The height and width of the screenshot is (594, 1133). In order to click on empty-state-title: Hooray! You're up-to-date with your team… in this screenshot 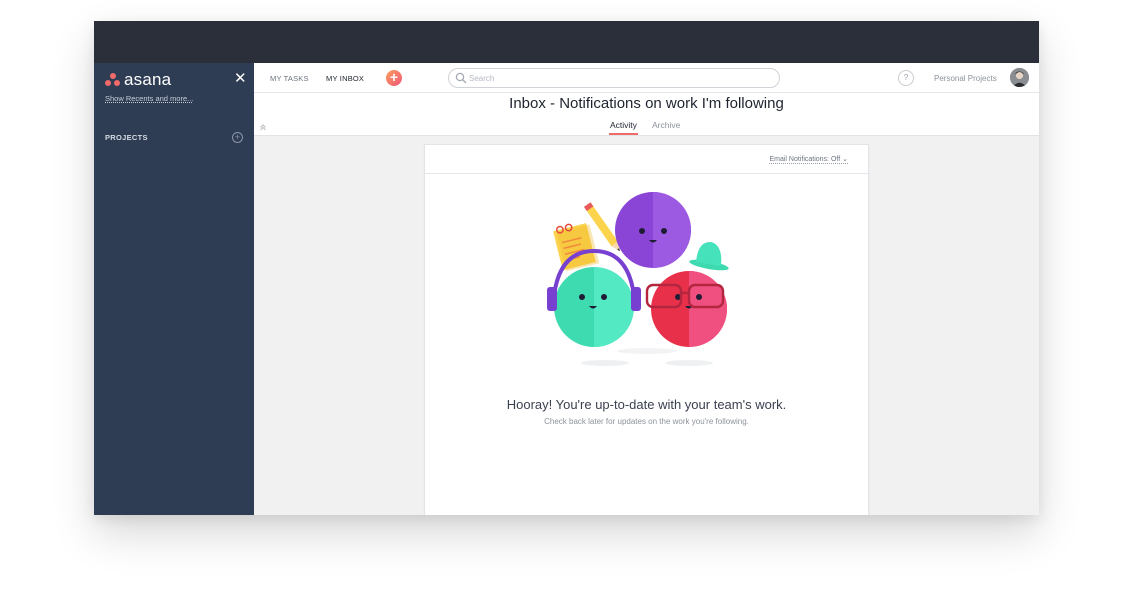, I will do `click(646, 404)`.